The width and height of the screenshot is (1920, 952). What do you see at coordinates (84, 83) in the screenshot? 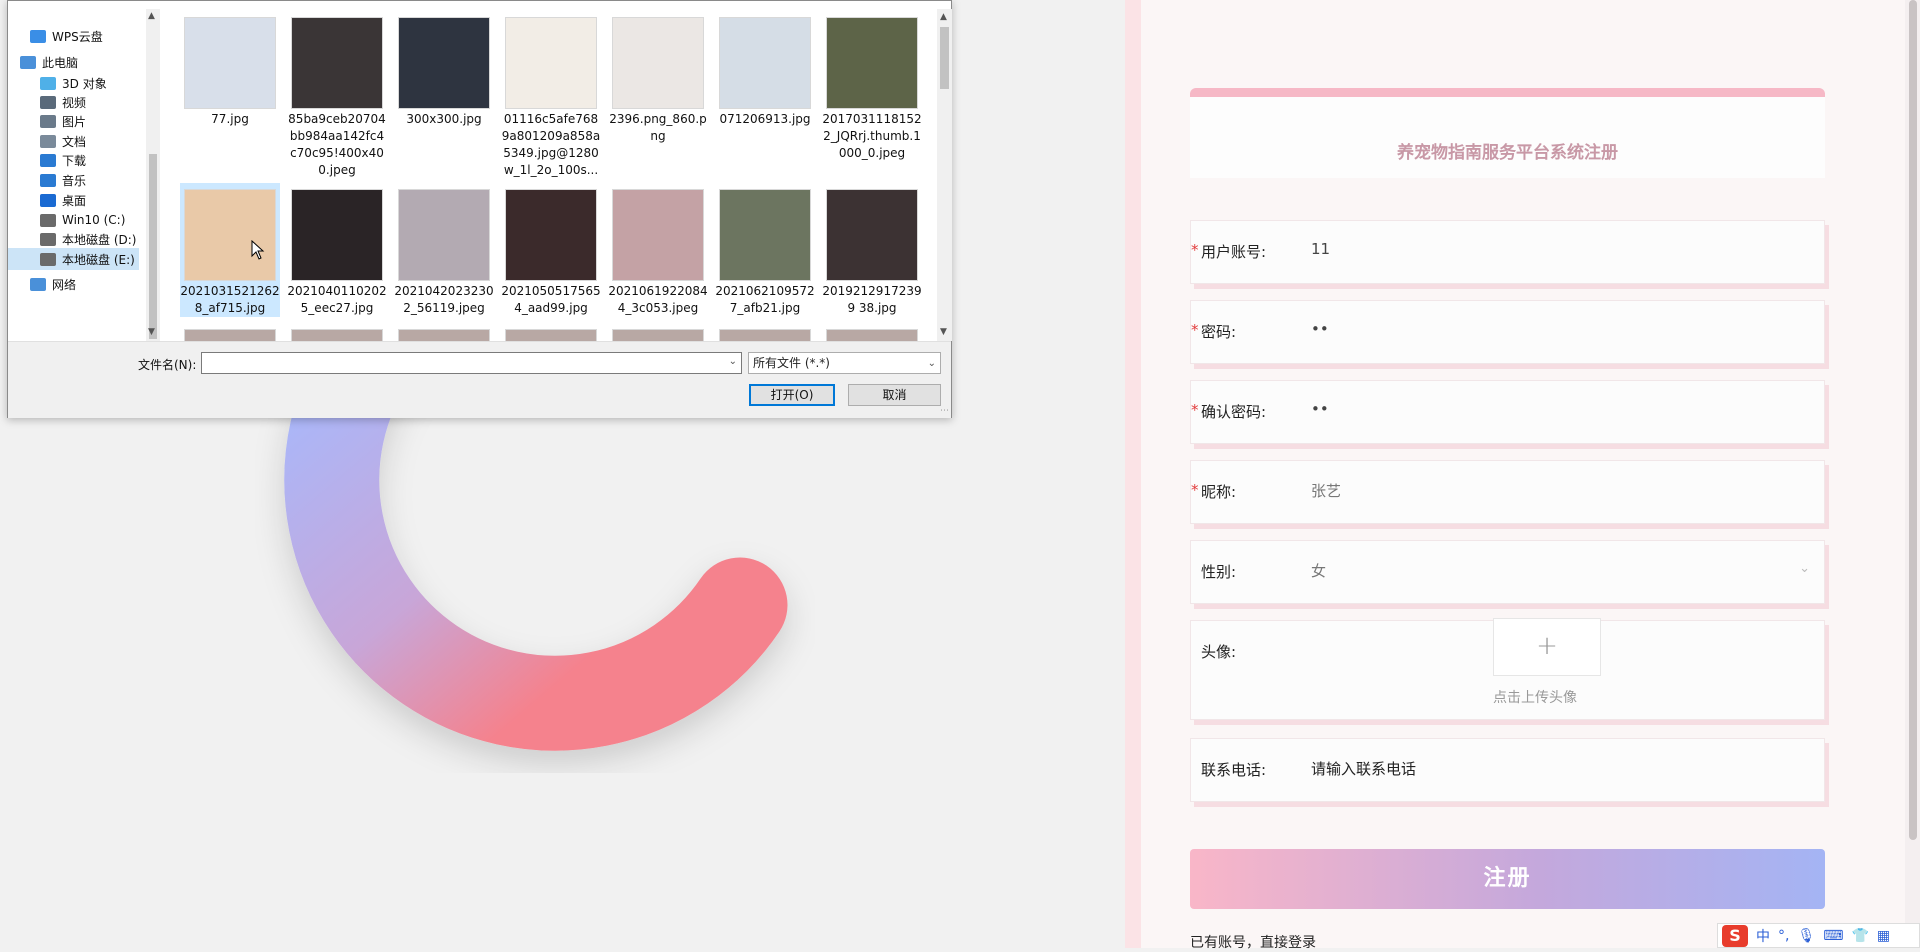
I see `nav-item-label: 3D 对象` at bounding box center [84, 83].